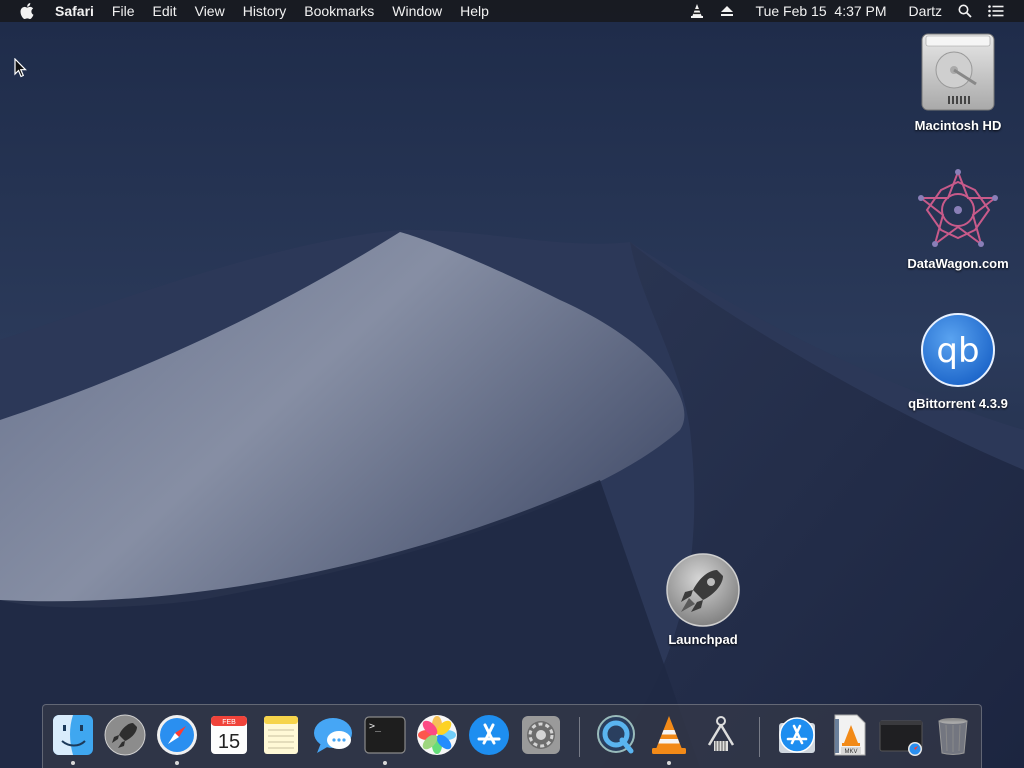  I want to click on clock-datetime: Tue Feb 15 4:37 PM, so click(818, 11).